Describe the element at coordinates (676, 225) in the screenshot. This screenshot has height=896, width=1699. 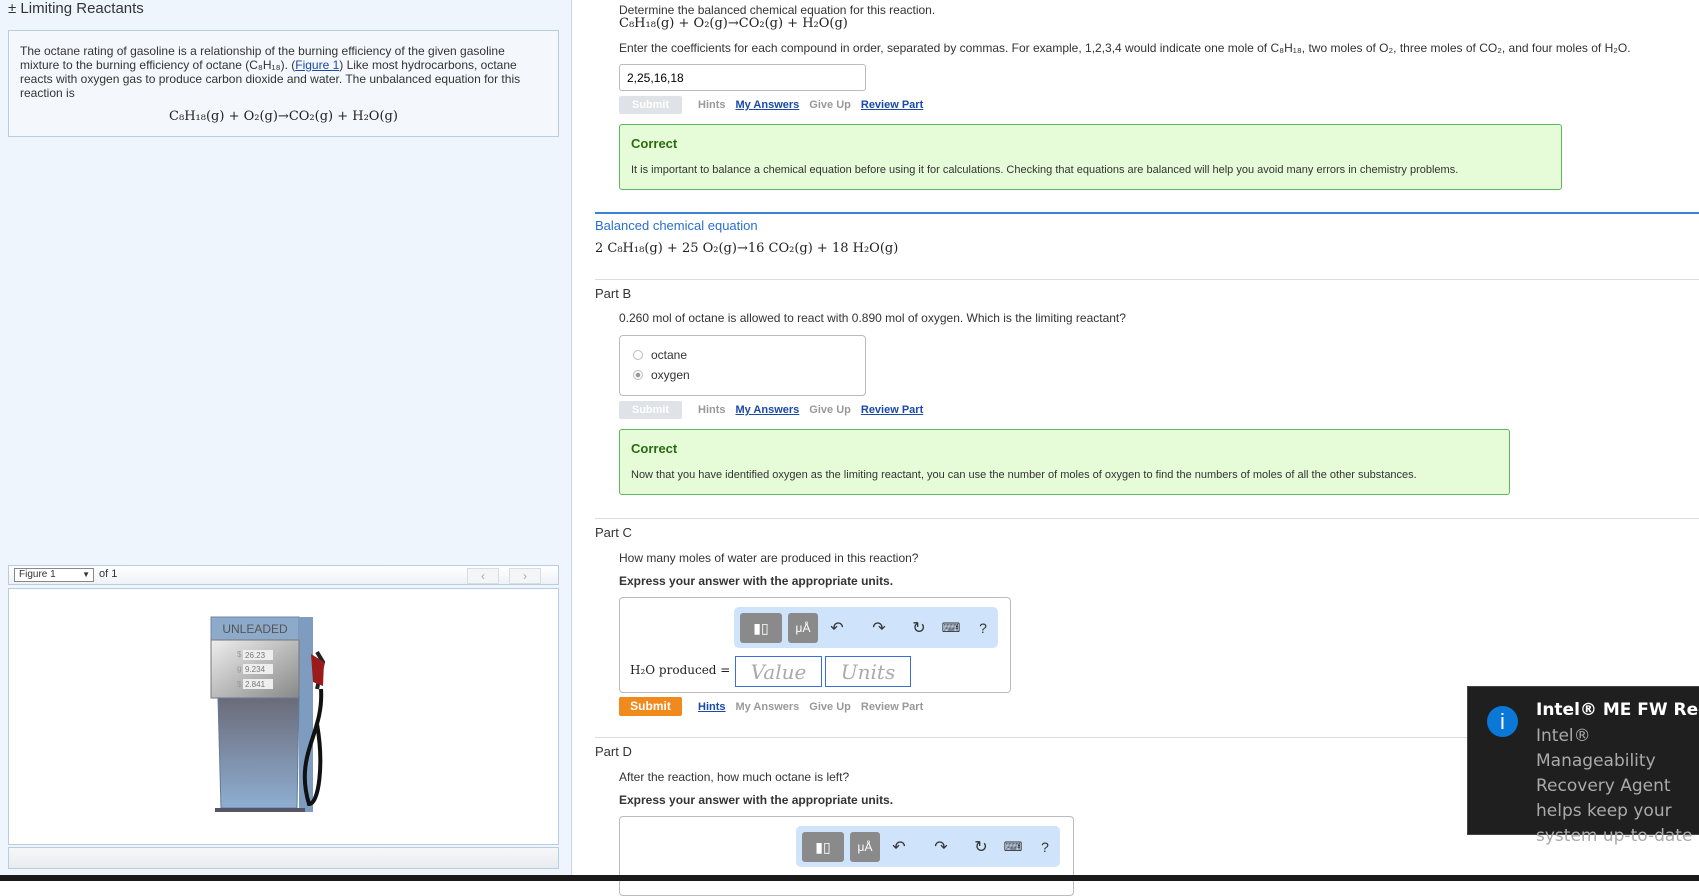
I see `balanced-equation-label: Balanced chemical equation` at that location.